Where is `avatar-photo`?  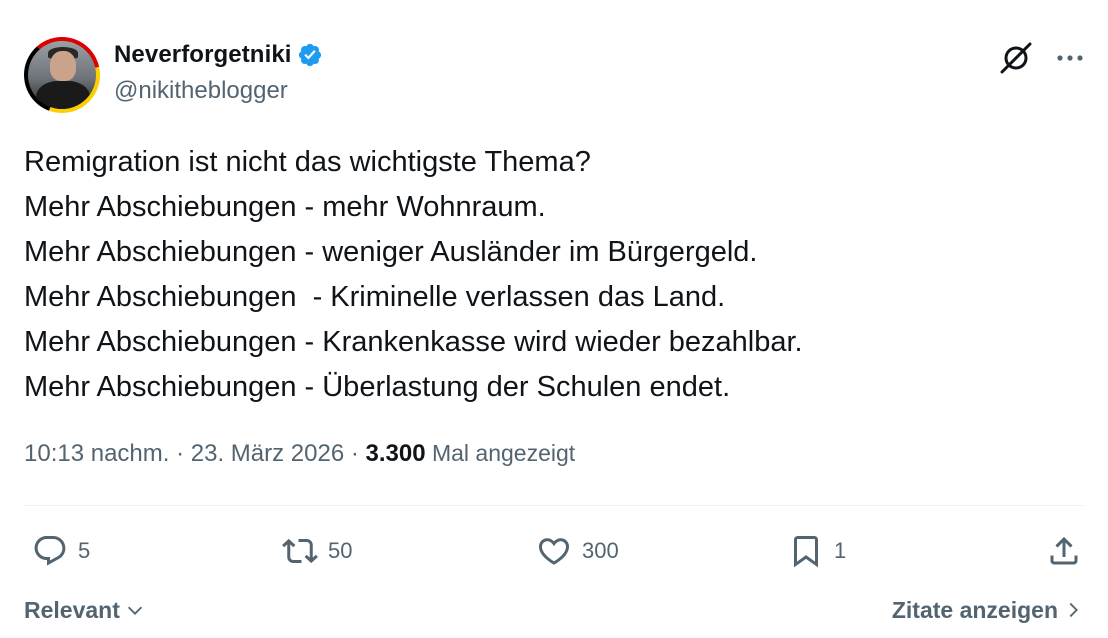
avatar-photo is located at coordinates (62, 75).